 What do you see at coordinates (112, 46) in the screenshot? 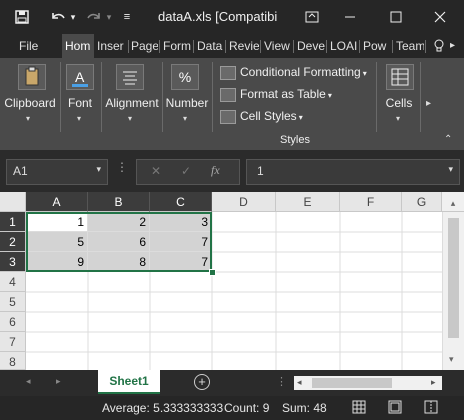
I see `tab-insert: Inser` at bounding box center [112, 46].